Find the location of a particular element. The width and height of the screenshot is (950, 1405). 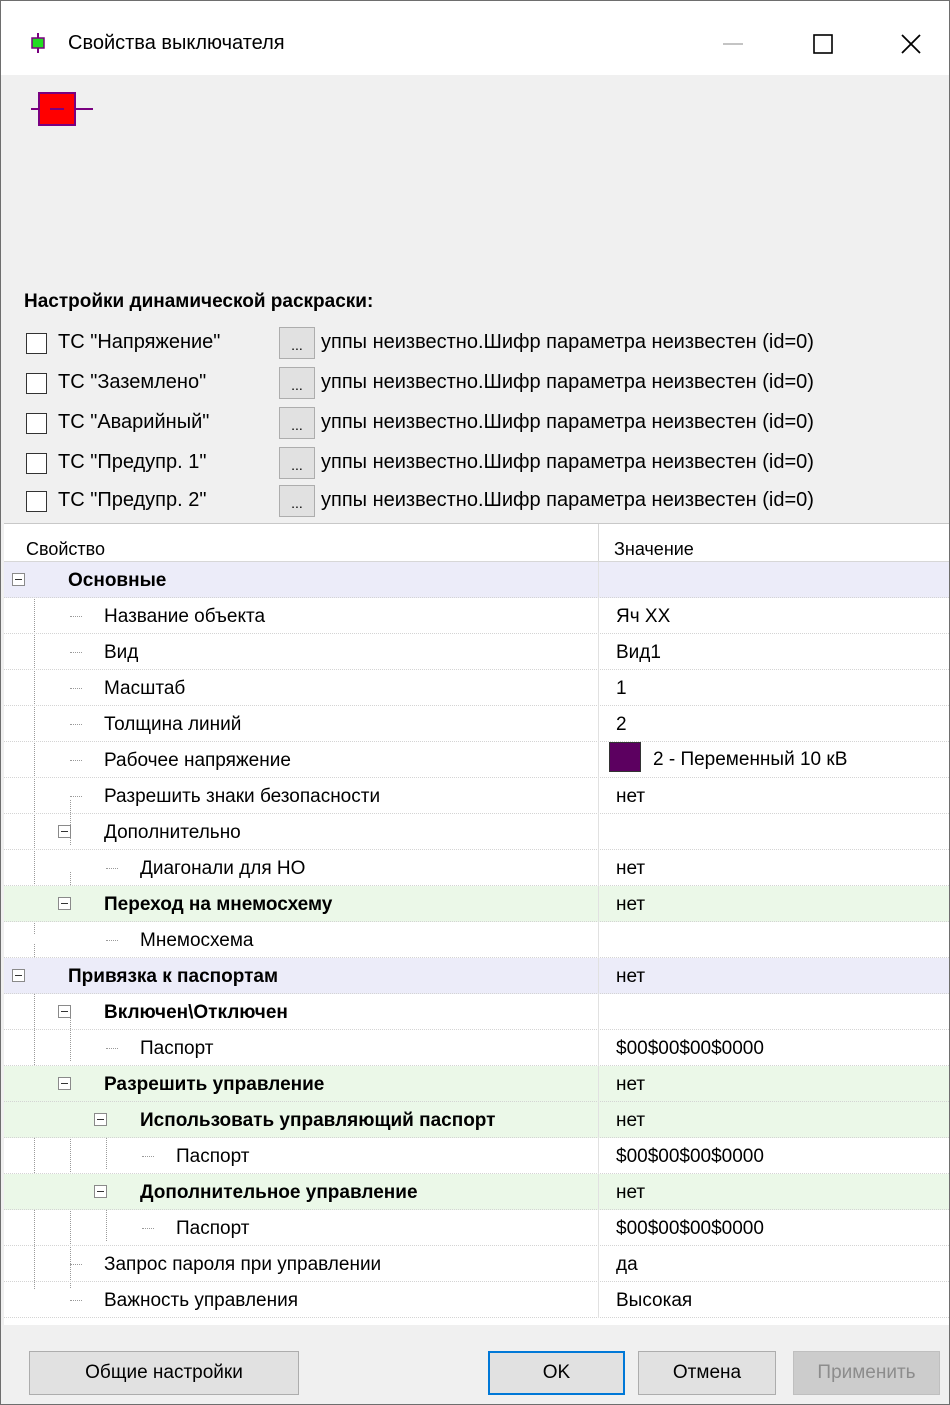

voltage-checkbox is located at coordinates (36, 343).